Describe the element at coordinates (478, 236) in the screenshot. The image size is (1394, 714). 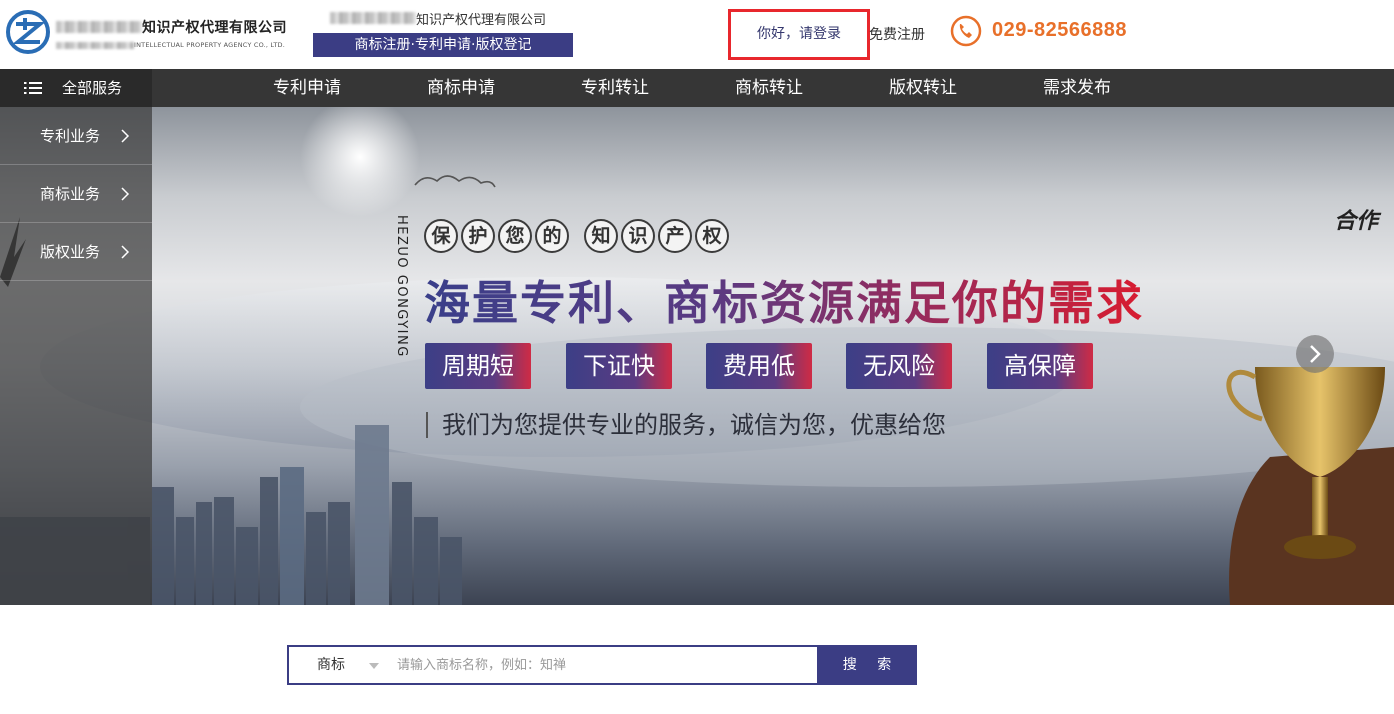
I see `circle-char: 护` at that location.